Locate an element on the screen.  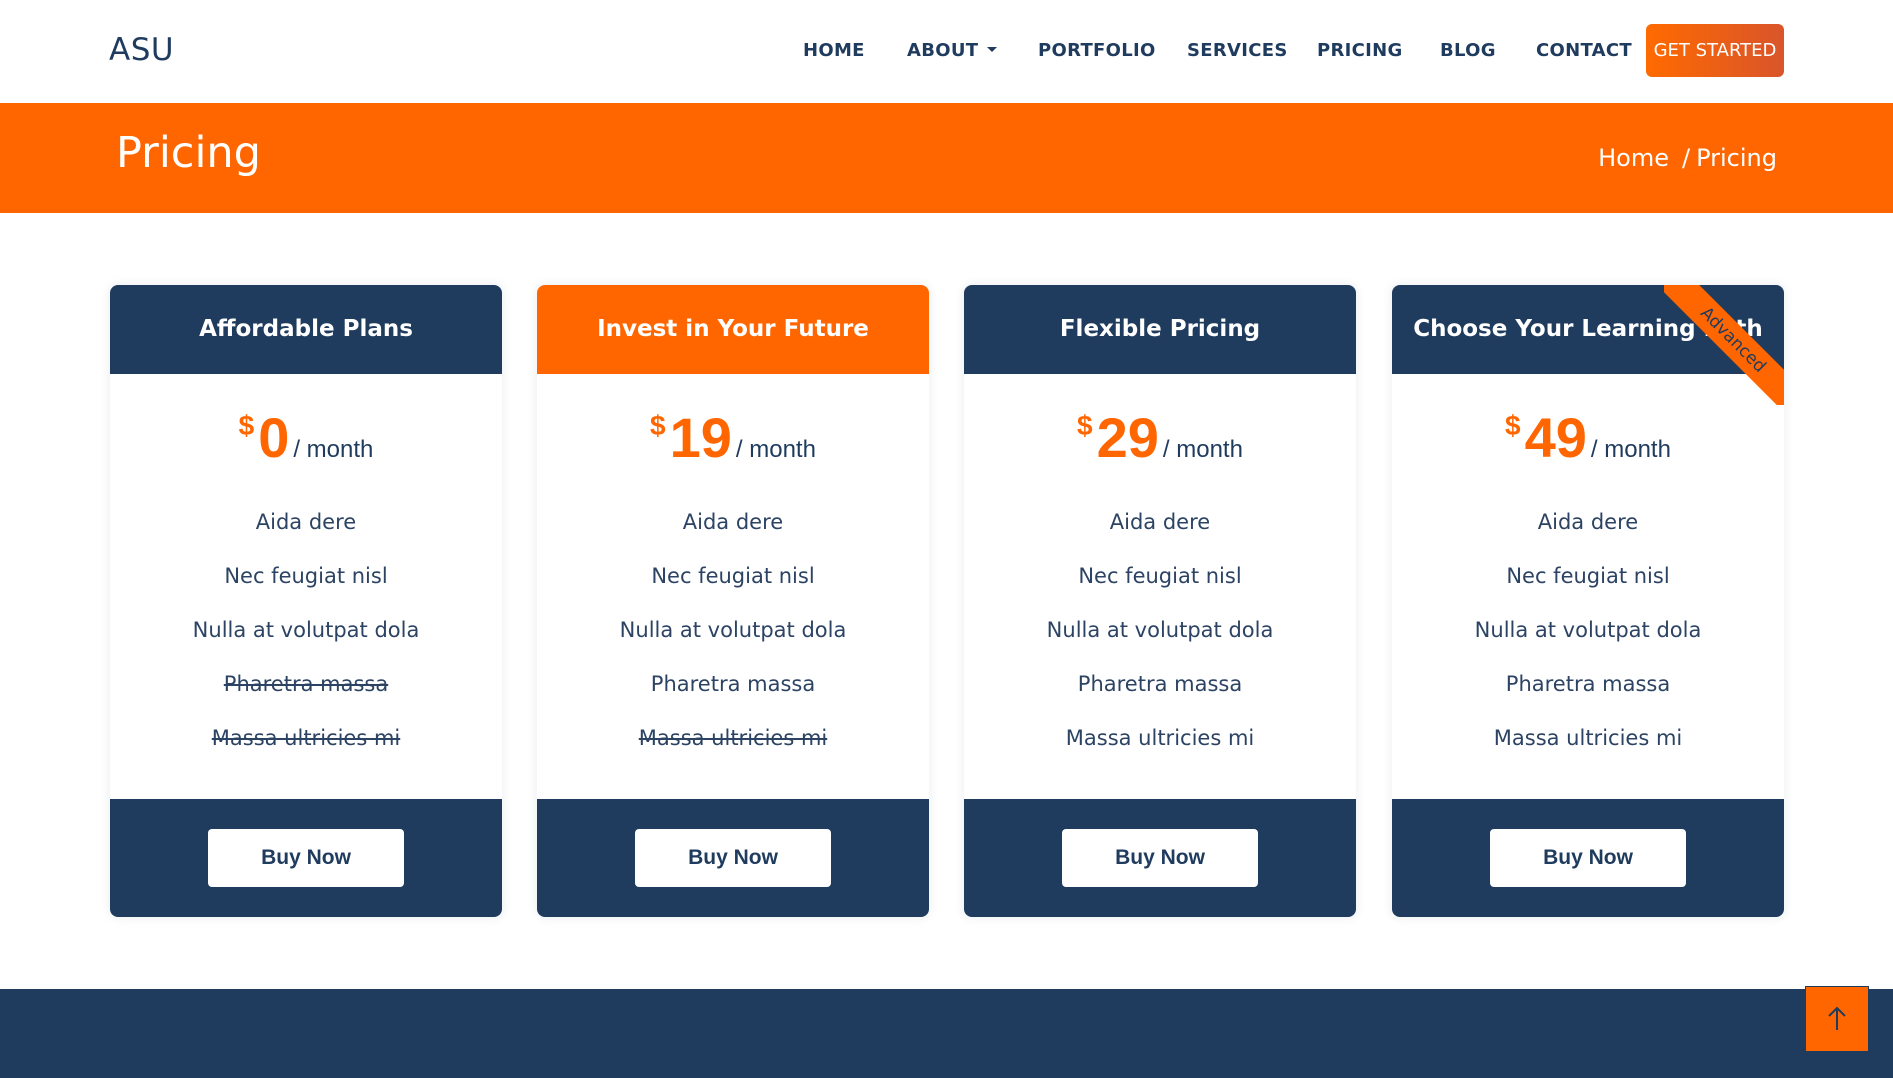
price-amount: 29 is located at coordinates (1127, 437).